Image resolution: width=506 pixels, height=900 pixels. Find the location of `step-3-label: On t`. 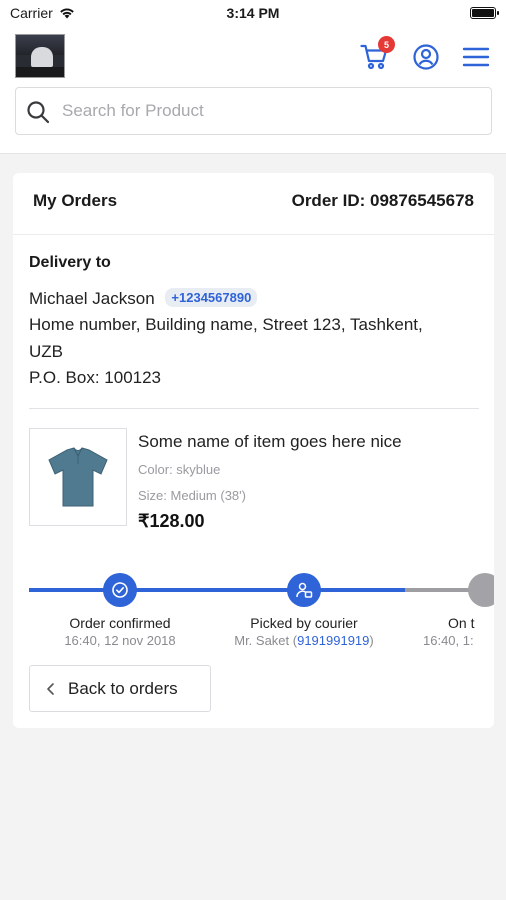

step-3-label: On t is located at coordinates (461, 623).